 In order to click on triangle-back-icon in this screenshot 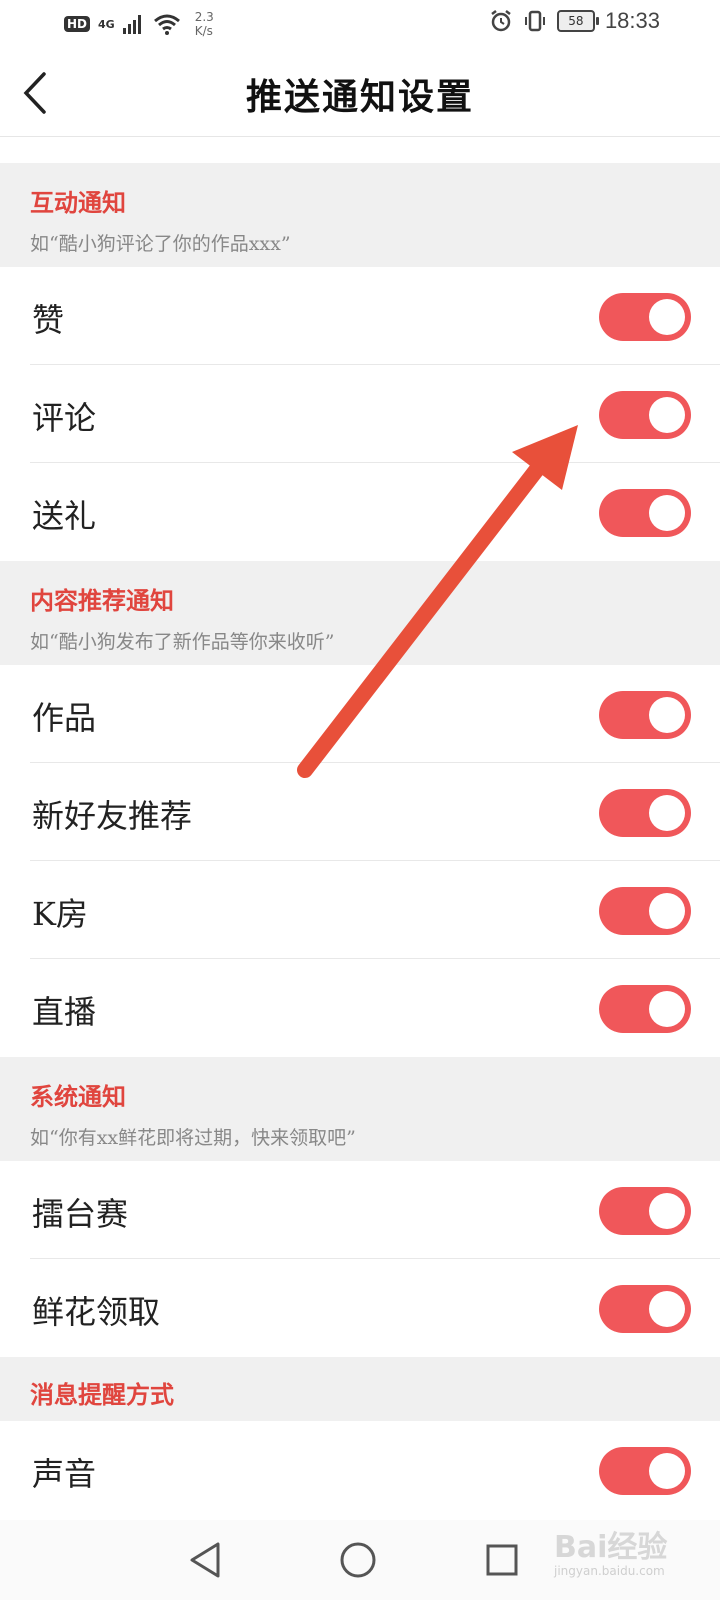, I will do `click(205, 1560)`.